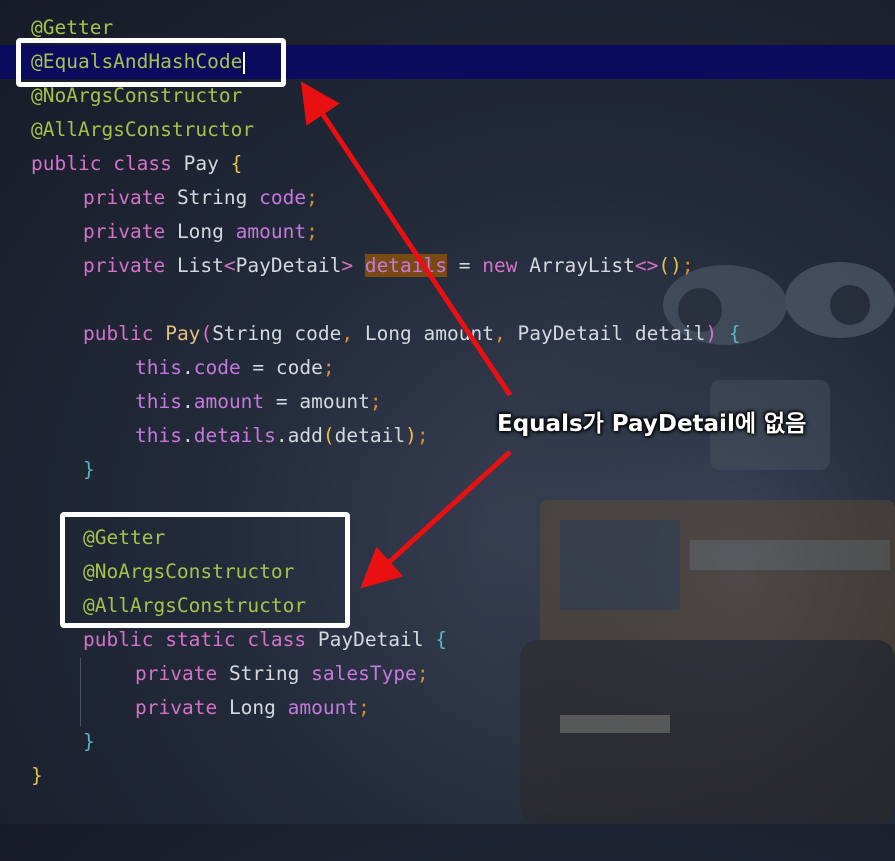 This screenshot has width=895, height=861. I want to click on arrow-to-equals-annotation, so click(406, 239).